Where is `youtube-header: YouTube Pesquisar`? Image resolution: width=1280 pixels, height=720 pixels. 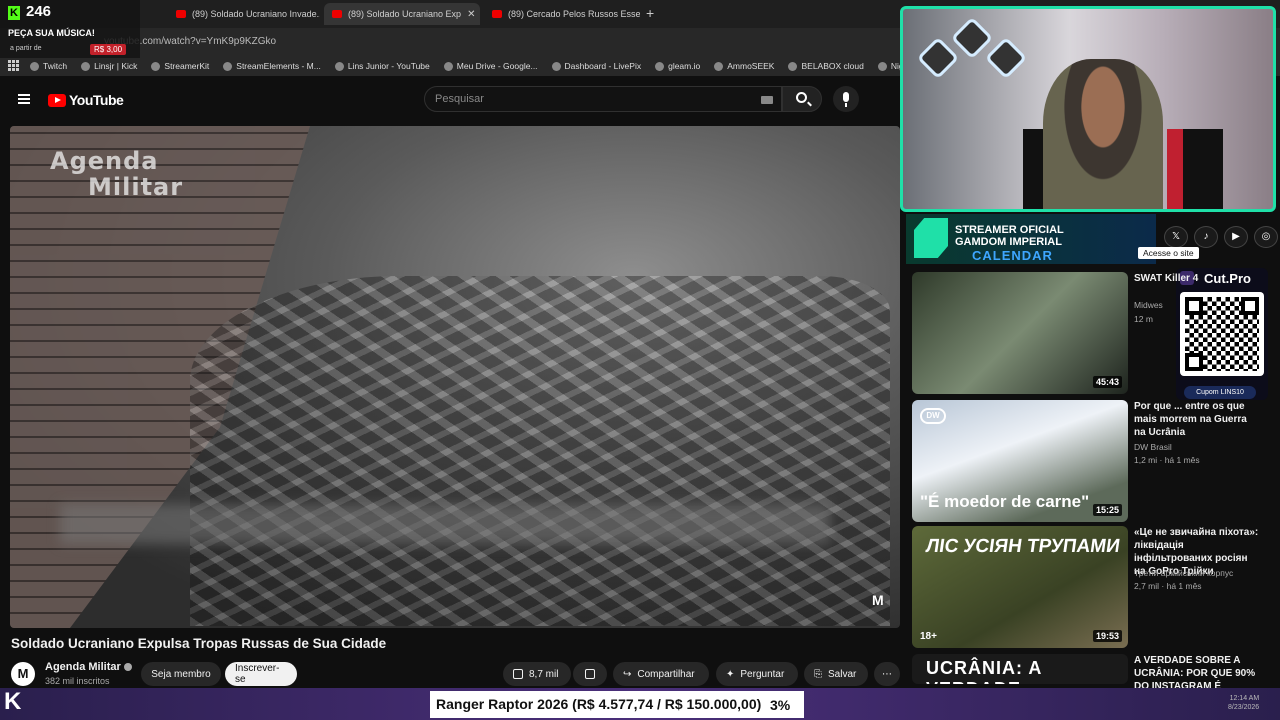
youtube-header: YouTube Pesquisar is located at coordinates (450, 99).